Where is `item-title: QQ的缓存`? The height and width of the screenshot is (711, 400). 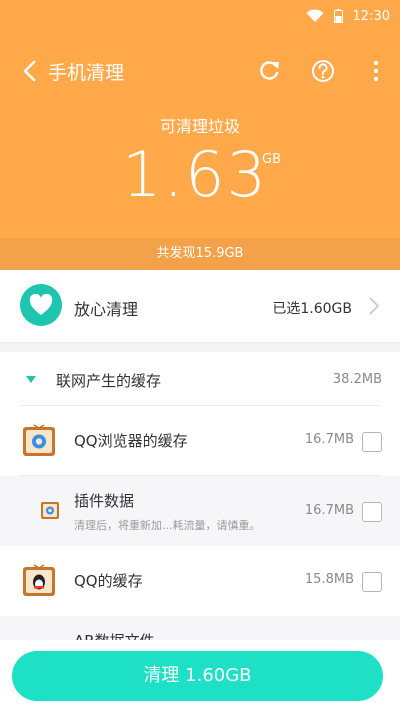
item-title: QQ的缓存 is located at coordinates (108, 581).